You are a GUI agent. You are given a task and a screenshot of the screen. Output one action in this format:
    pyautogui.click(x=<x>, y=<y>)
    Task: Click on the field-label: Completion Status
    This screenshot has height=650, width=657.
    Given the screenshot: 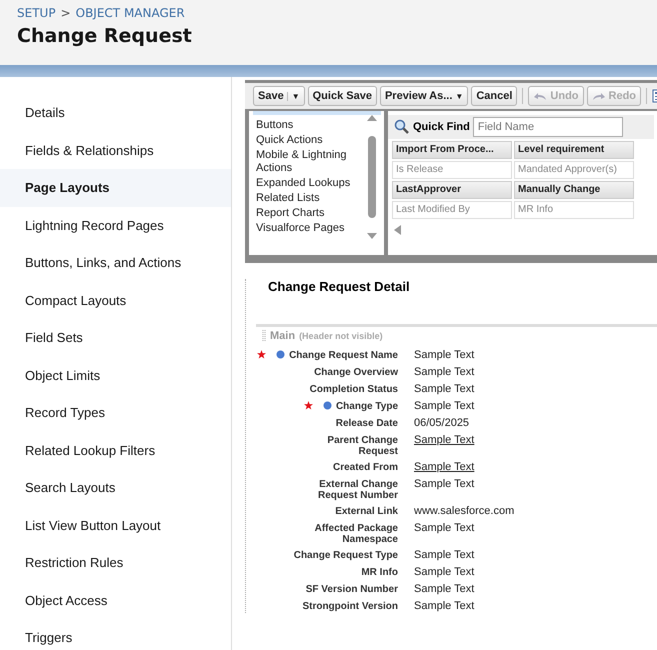 What is the action you would take?
    pyautogui.click(x=354, y=389)
    